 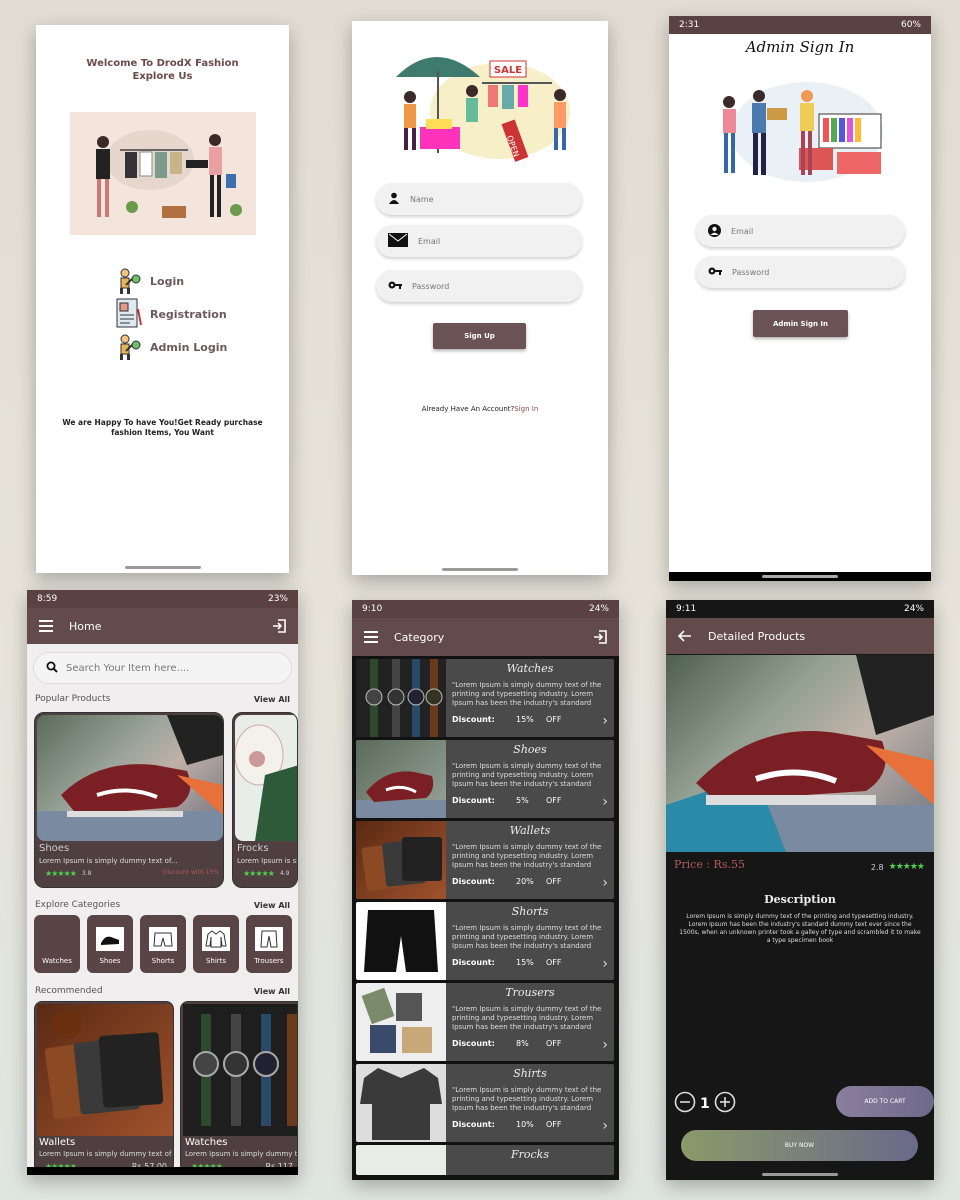 I want to click on email-field: Email, so click(x=479, y=241).